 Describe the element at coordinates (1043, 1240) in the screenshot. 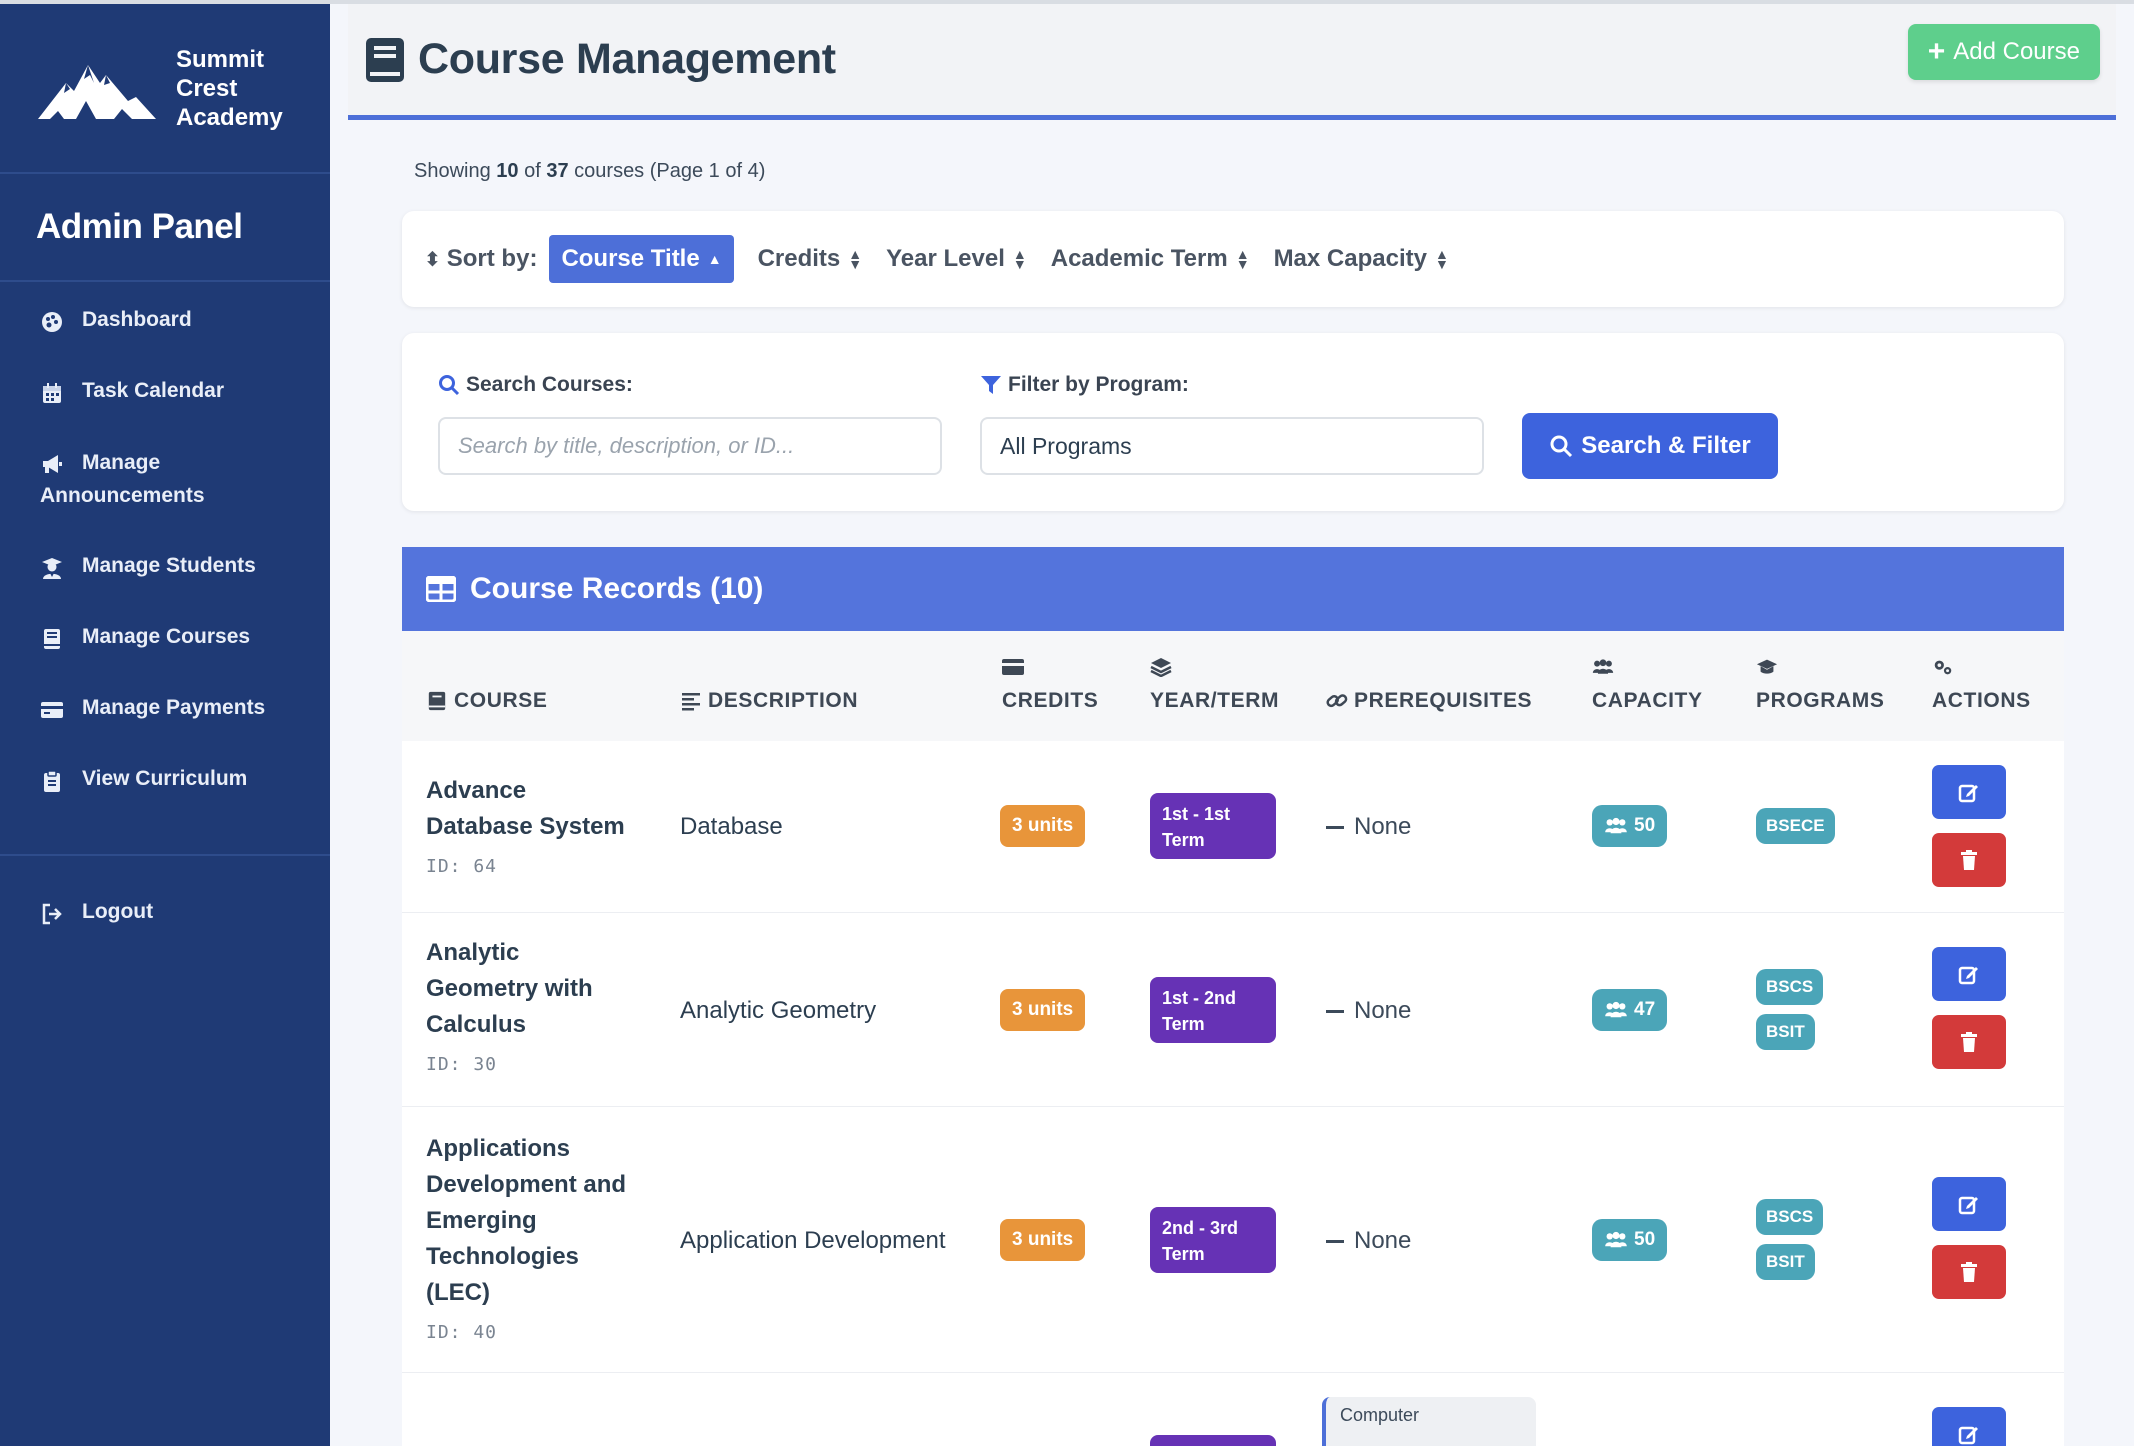

I see `credits-badge: 3 units` at that location.